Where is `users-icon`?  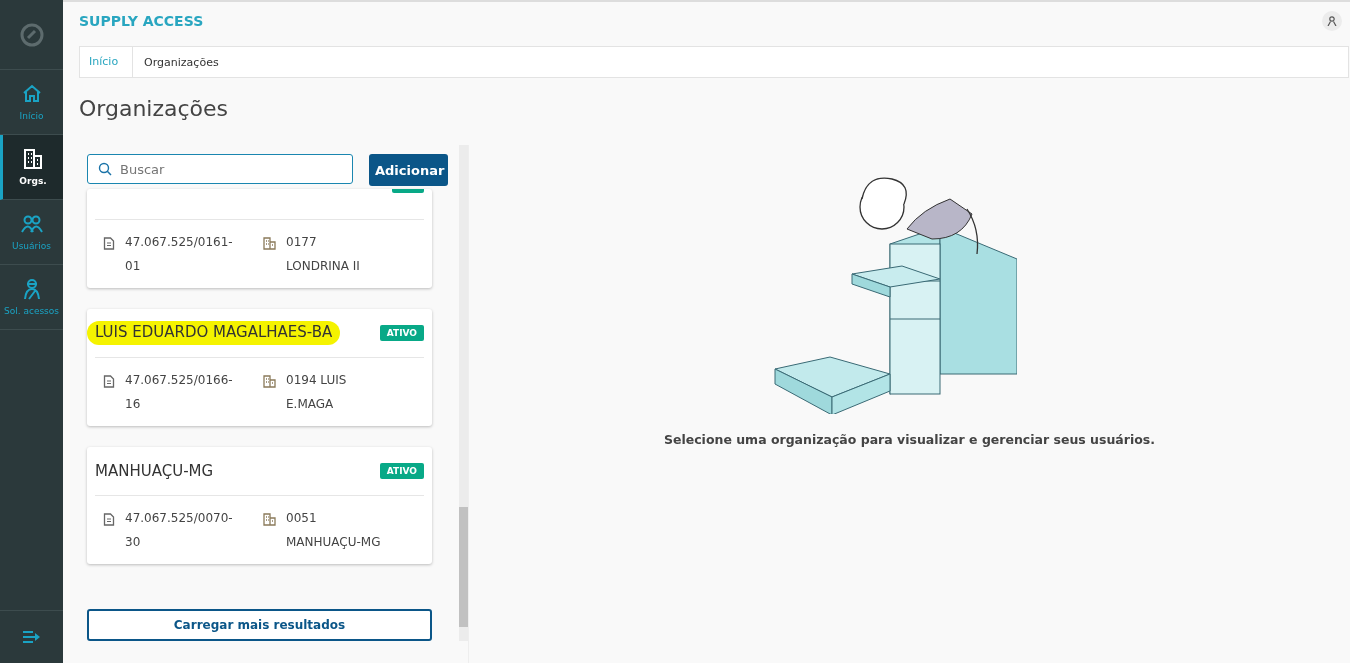
users-icon is located at coordinates (31, 224).